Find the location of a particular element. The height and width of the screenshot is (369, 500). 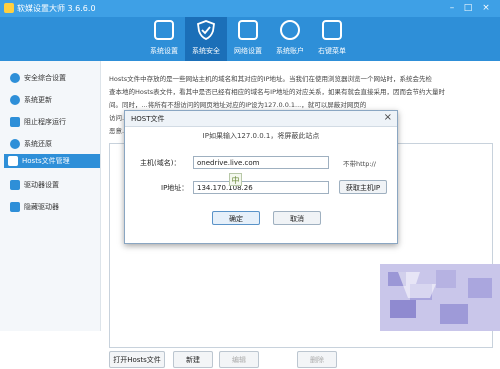

edit-entry-button: 编辑 is located at coordinates (239, 359).